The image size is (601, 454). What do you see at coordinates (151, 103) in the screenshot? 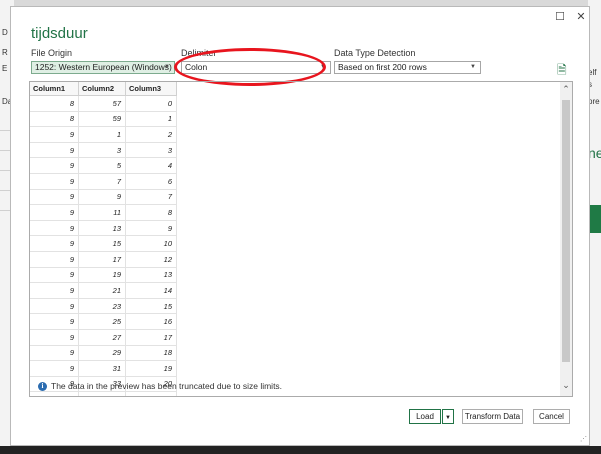
I see `table-cell: 0` at bounding box center [151, 103].